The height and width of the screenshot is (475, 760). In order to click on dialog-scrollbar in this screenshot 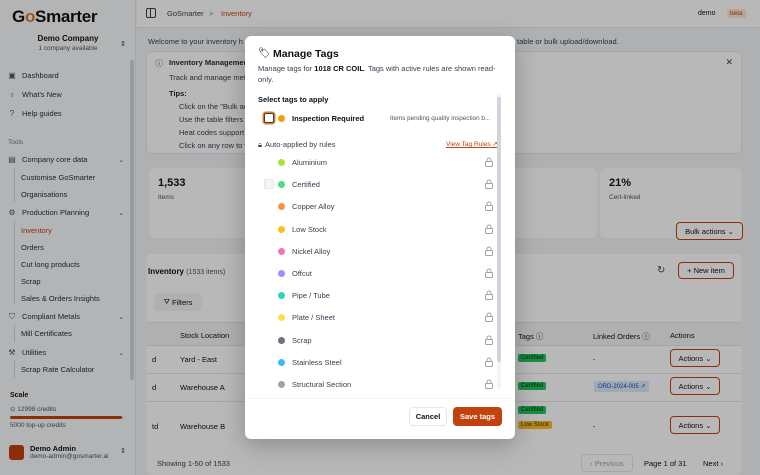, I will do `click(499, 241)`.